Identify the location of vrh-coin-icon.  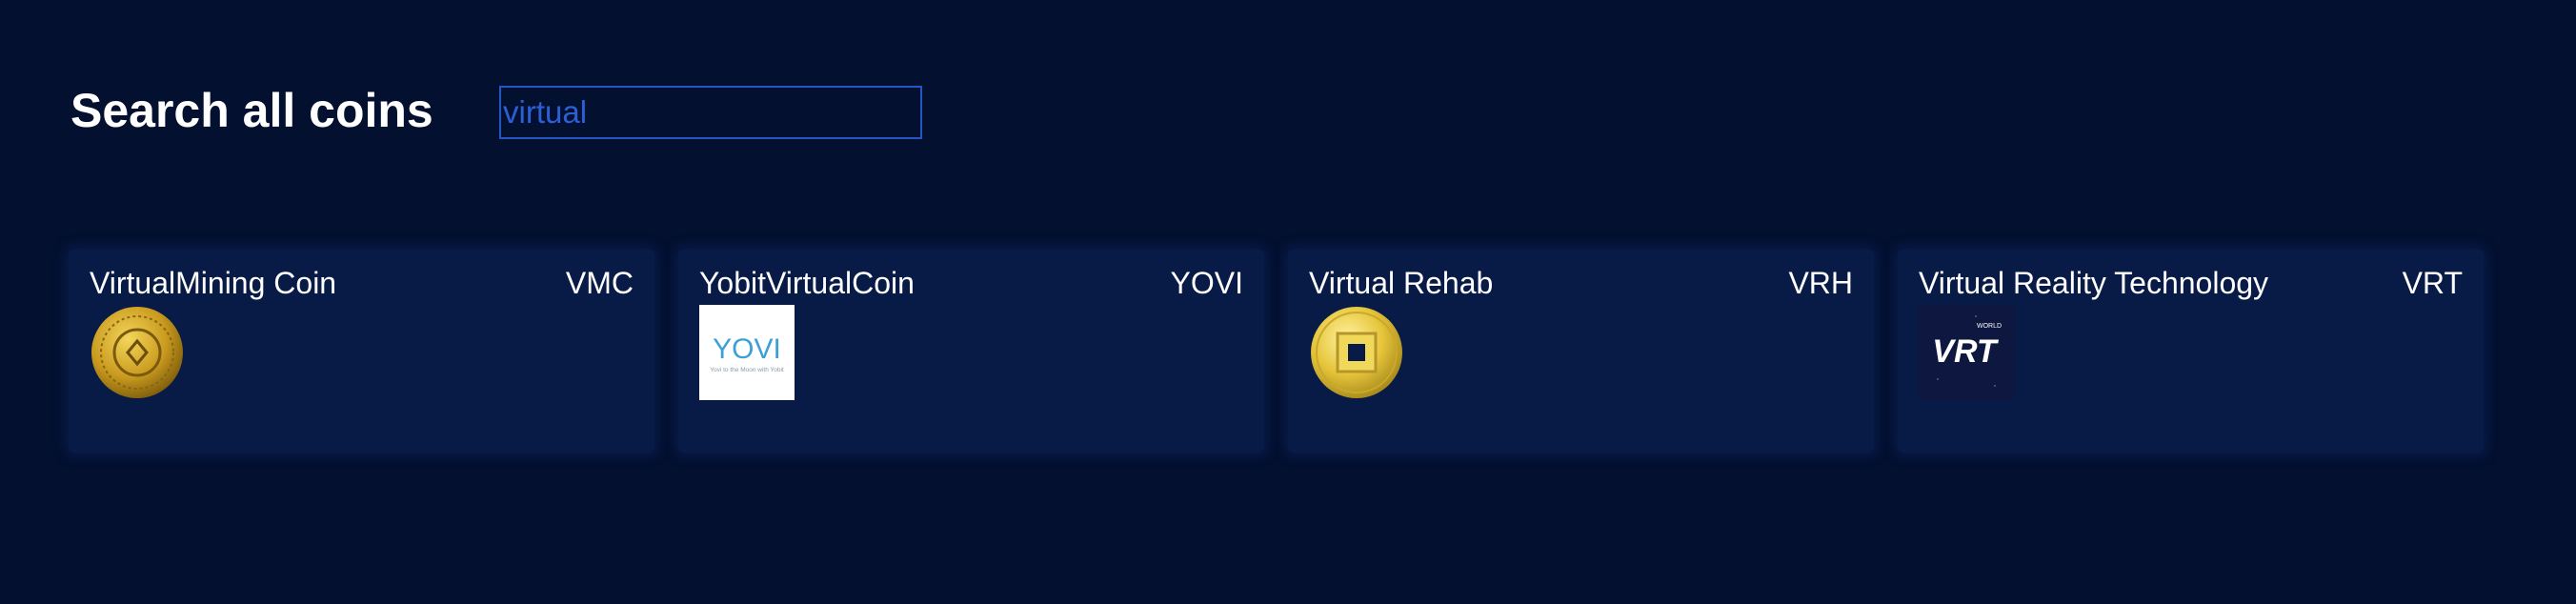
(1356, 352).